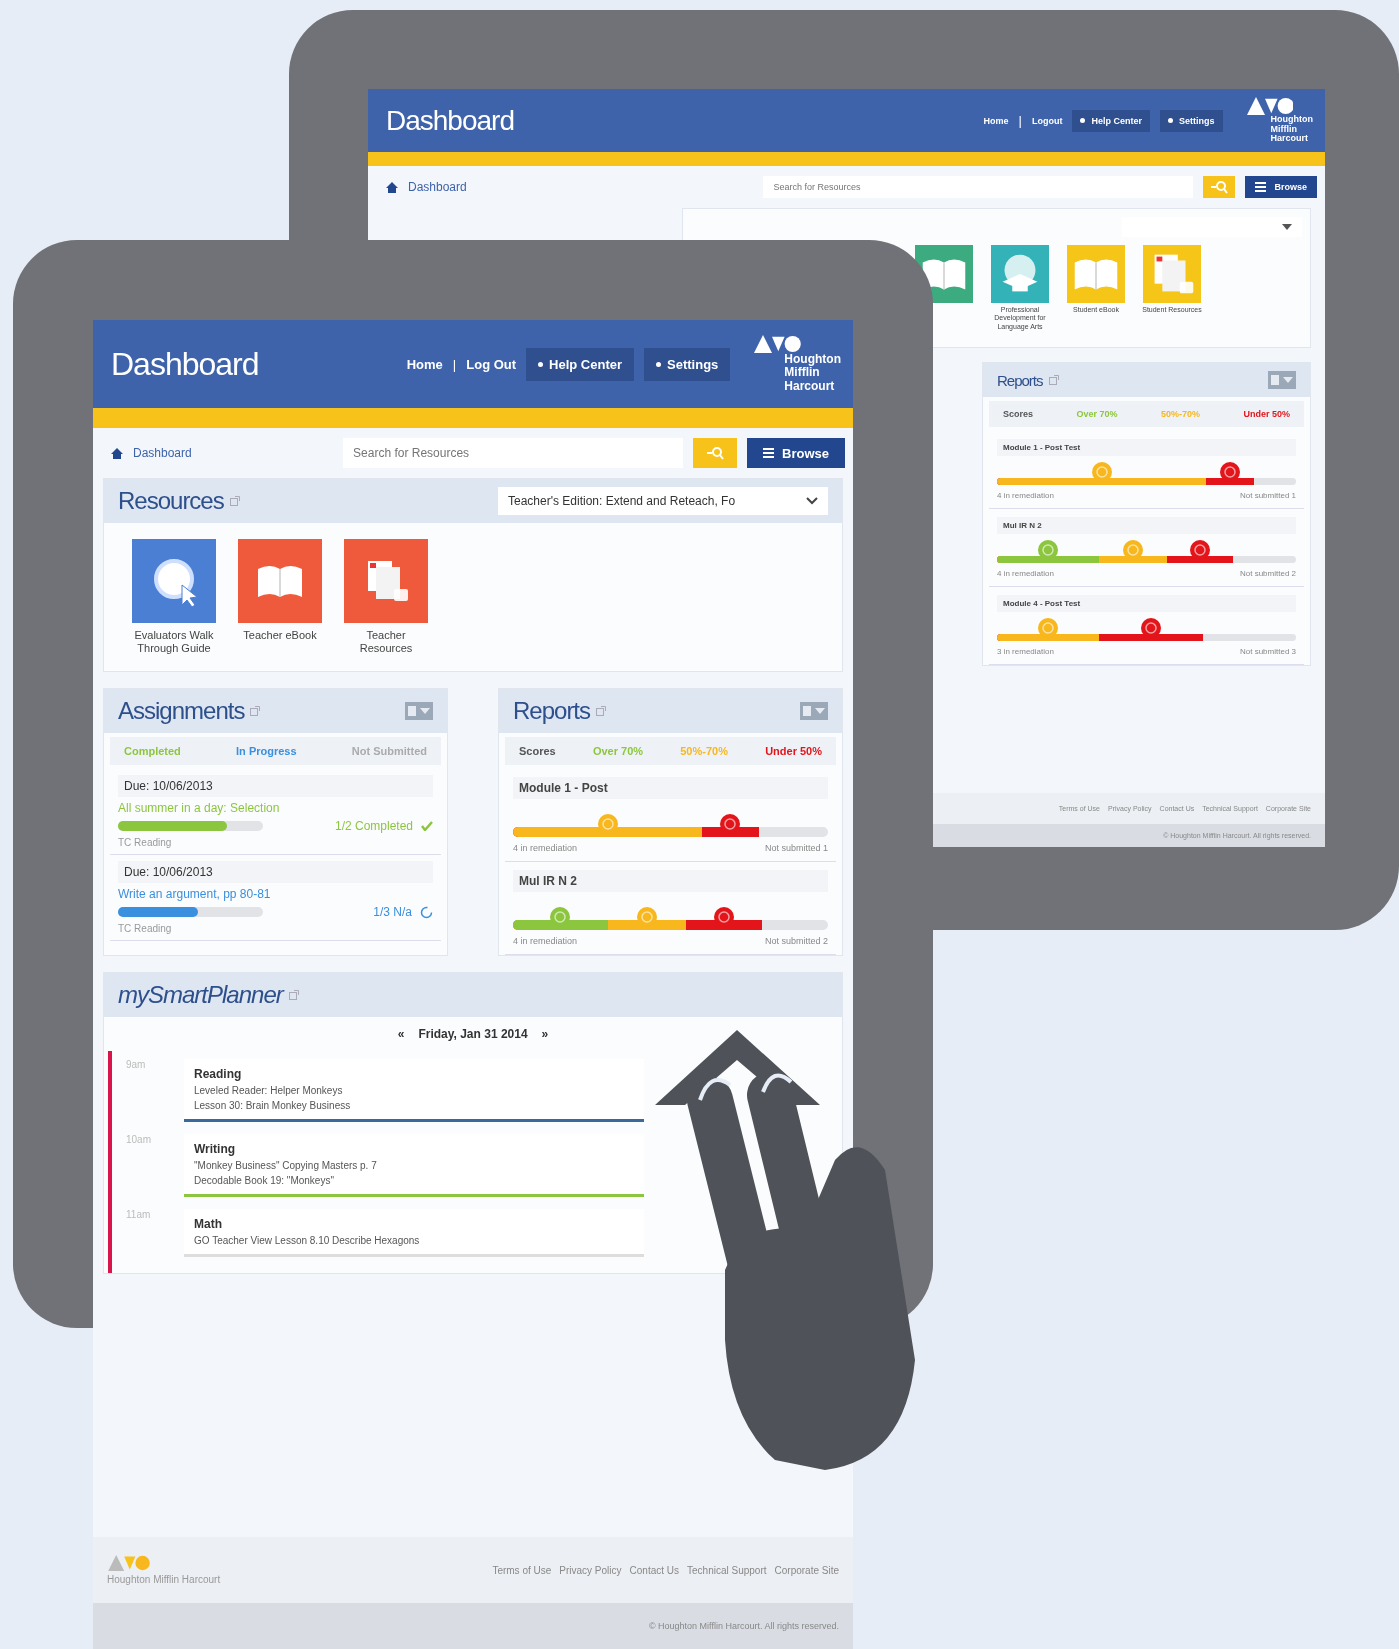 The image size is (1399, 1649). Describe the element at coordinates (426, 912) in the screenshot. I see `refresh-icon` at that location.